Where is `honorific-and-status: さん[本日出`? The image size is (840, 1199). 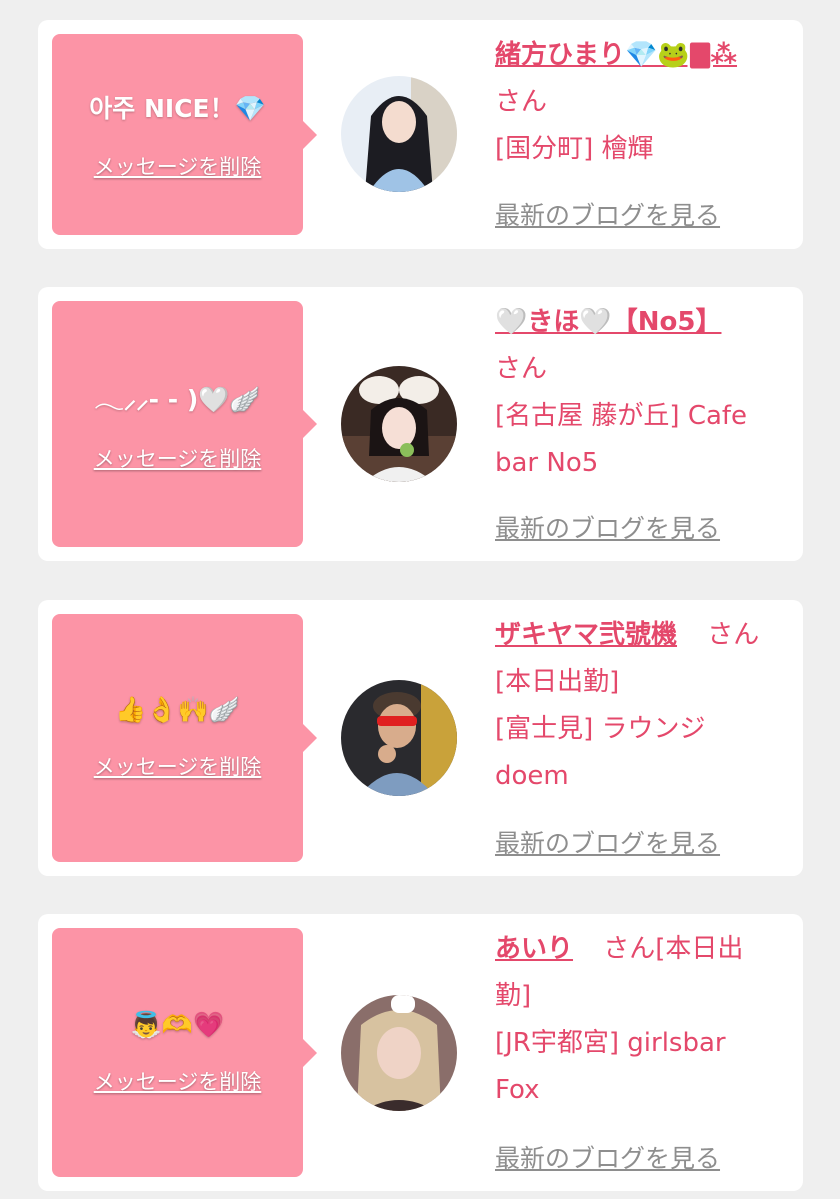
honorific-and-status: さん[本日出 is located at coordinates (673, 949).